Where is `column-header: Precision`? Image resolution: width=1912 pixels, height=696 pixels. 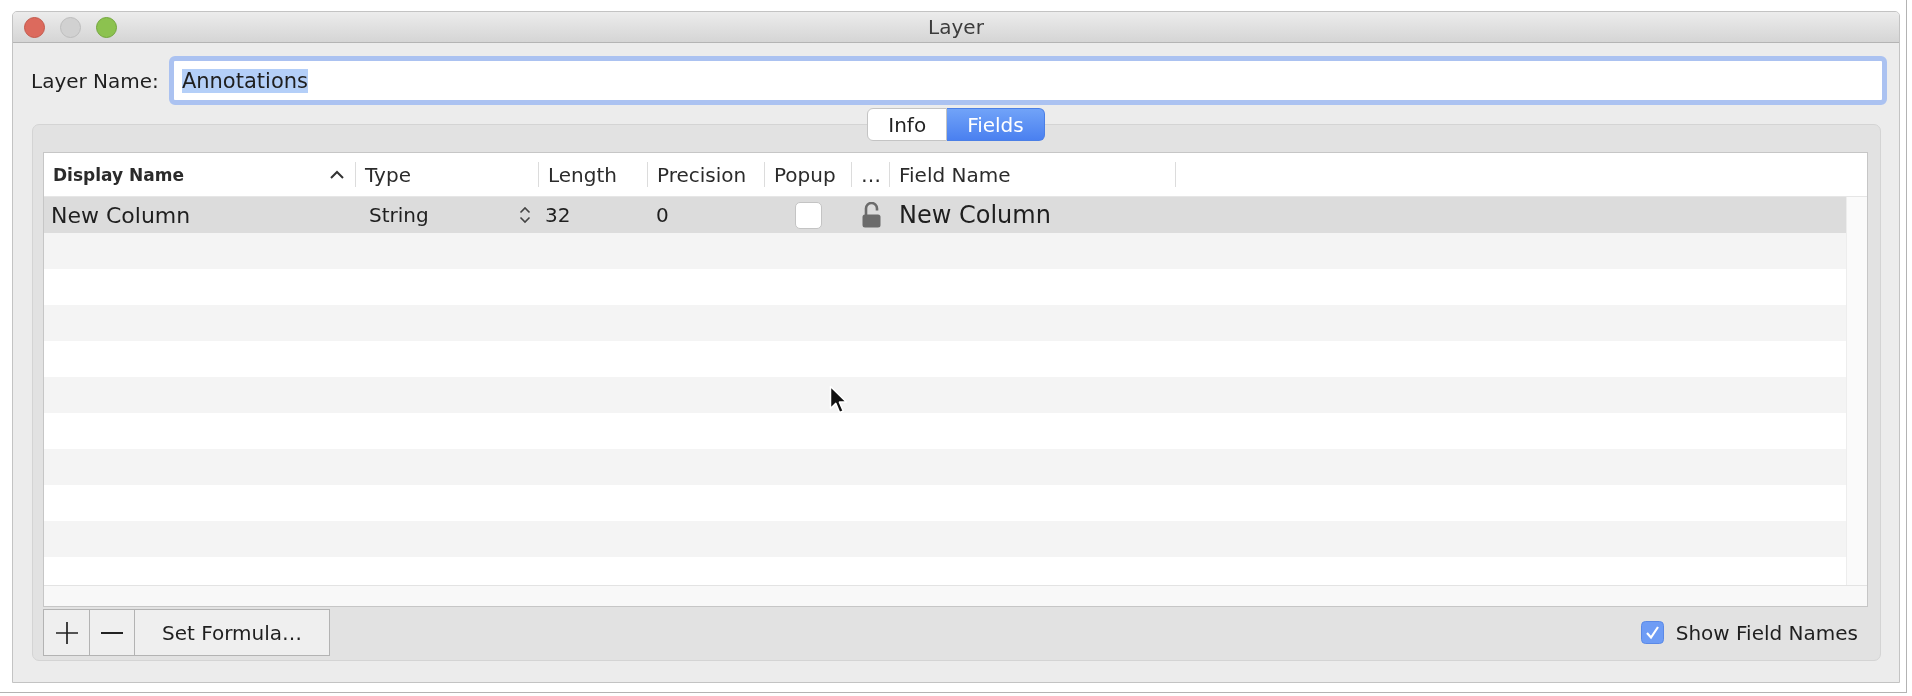
column-header: Precision is located at coordinates (706, 174).